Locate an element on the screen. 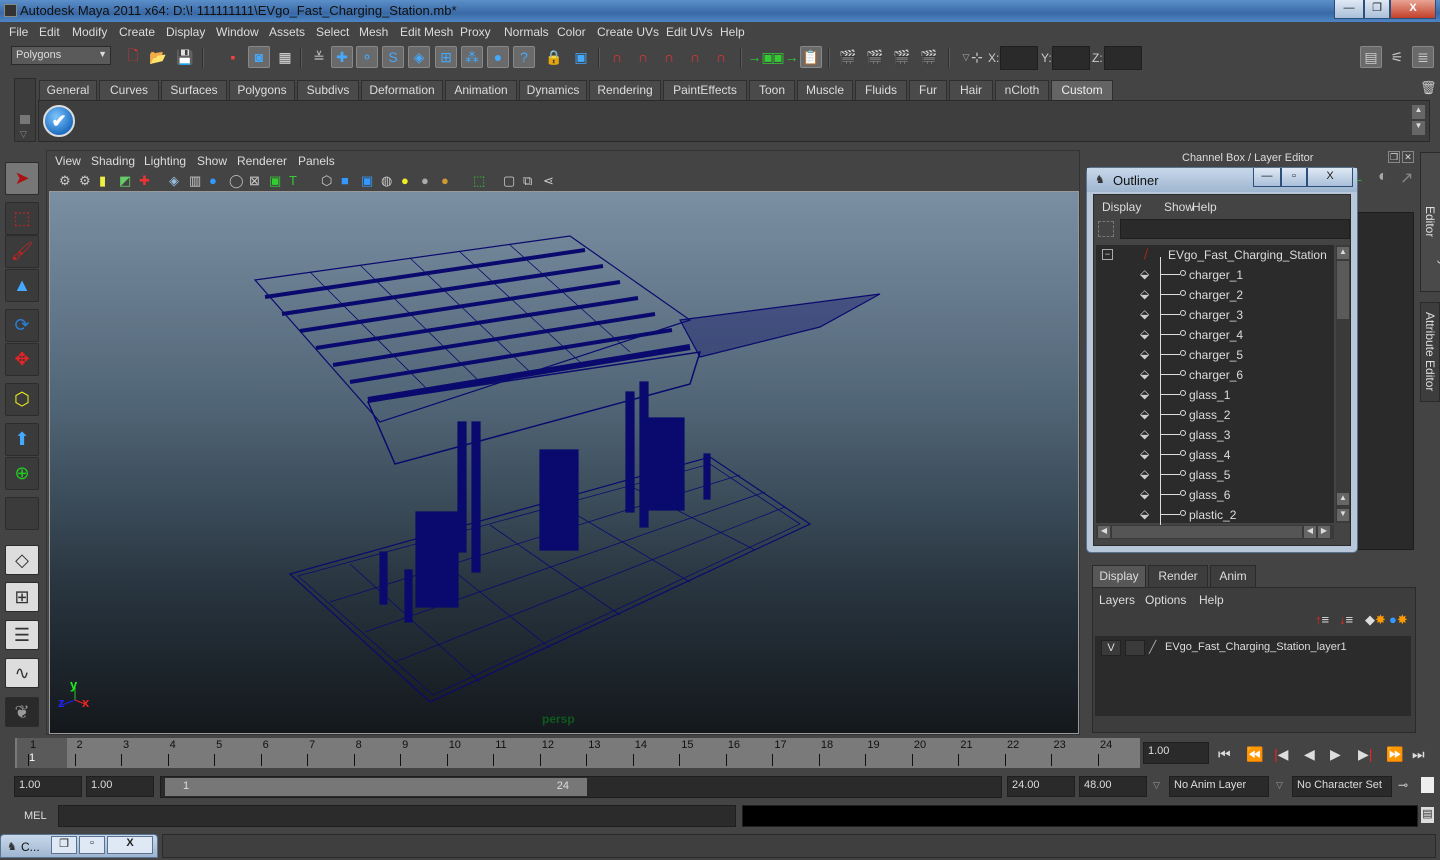 The height and width of the screenshot is (860, 1440). single-perspective-layout-icon: ◇ is located at coordinates (22, 560).